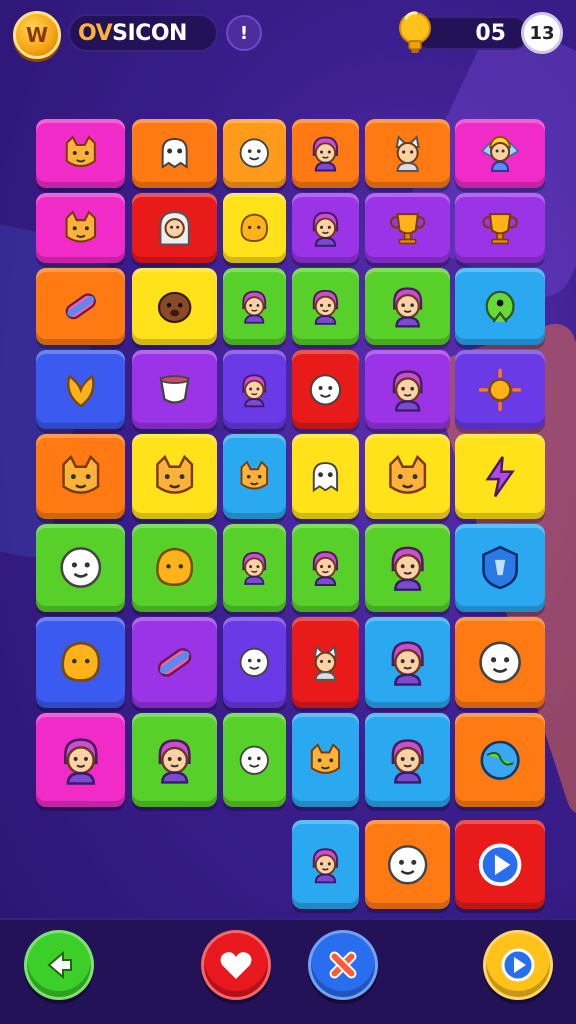 The height and width of the screenshot is (1024, 576). Describe the element at coordinates (59, 965) in the screenshot. I see `back-button` at that location.